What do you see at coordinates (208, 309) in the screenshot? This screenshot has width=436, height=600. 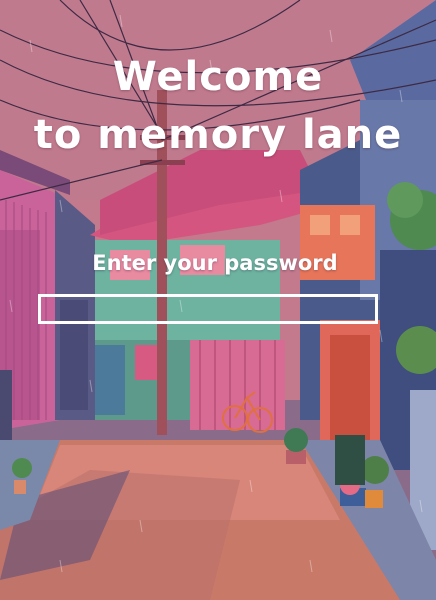 I see `password-input` at bounding box center [208, 309].